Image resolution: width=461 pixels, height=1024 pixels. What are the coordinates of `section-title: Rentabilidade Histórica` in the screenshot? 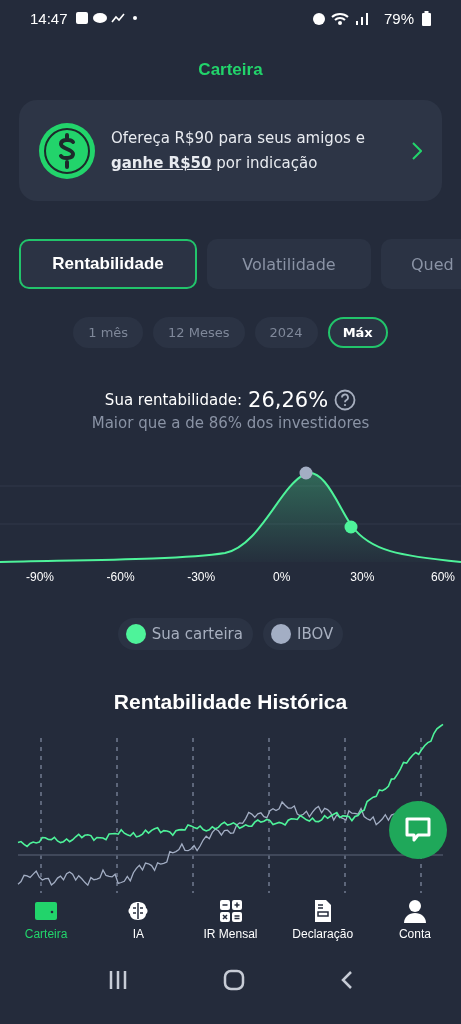 It's located at (230, 702).